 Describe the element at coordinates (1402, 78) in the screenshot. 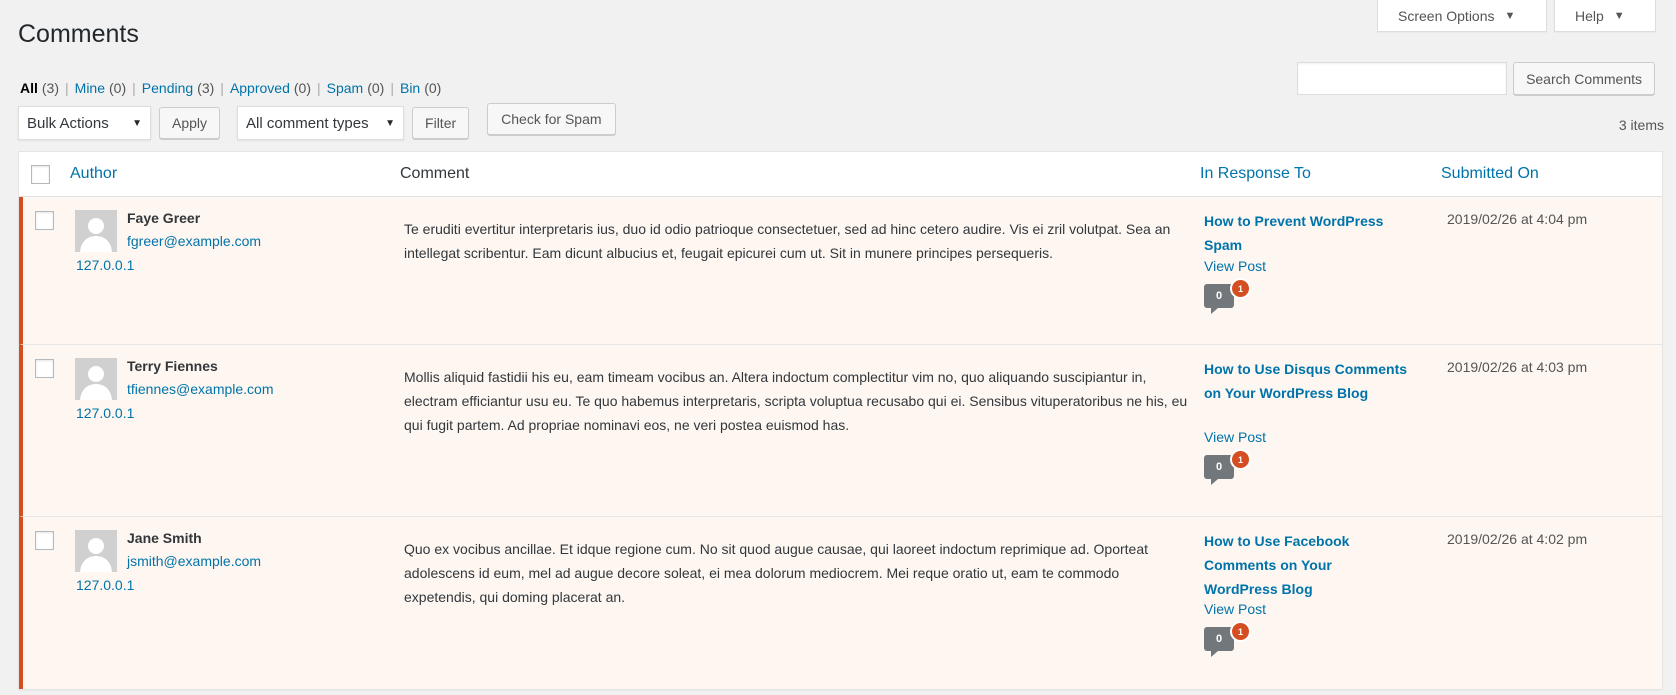

I see `search-input` at that location.